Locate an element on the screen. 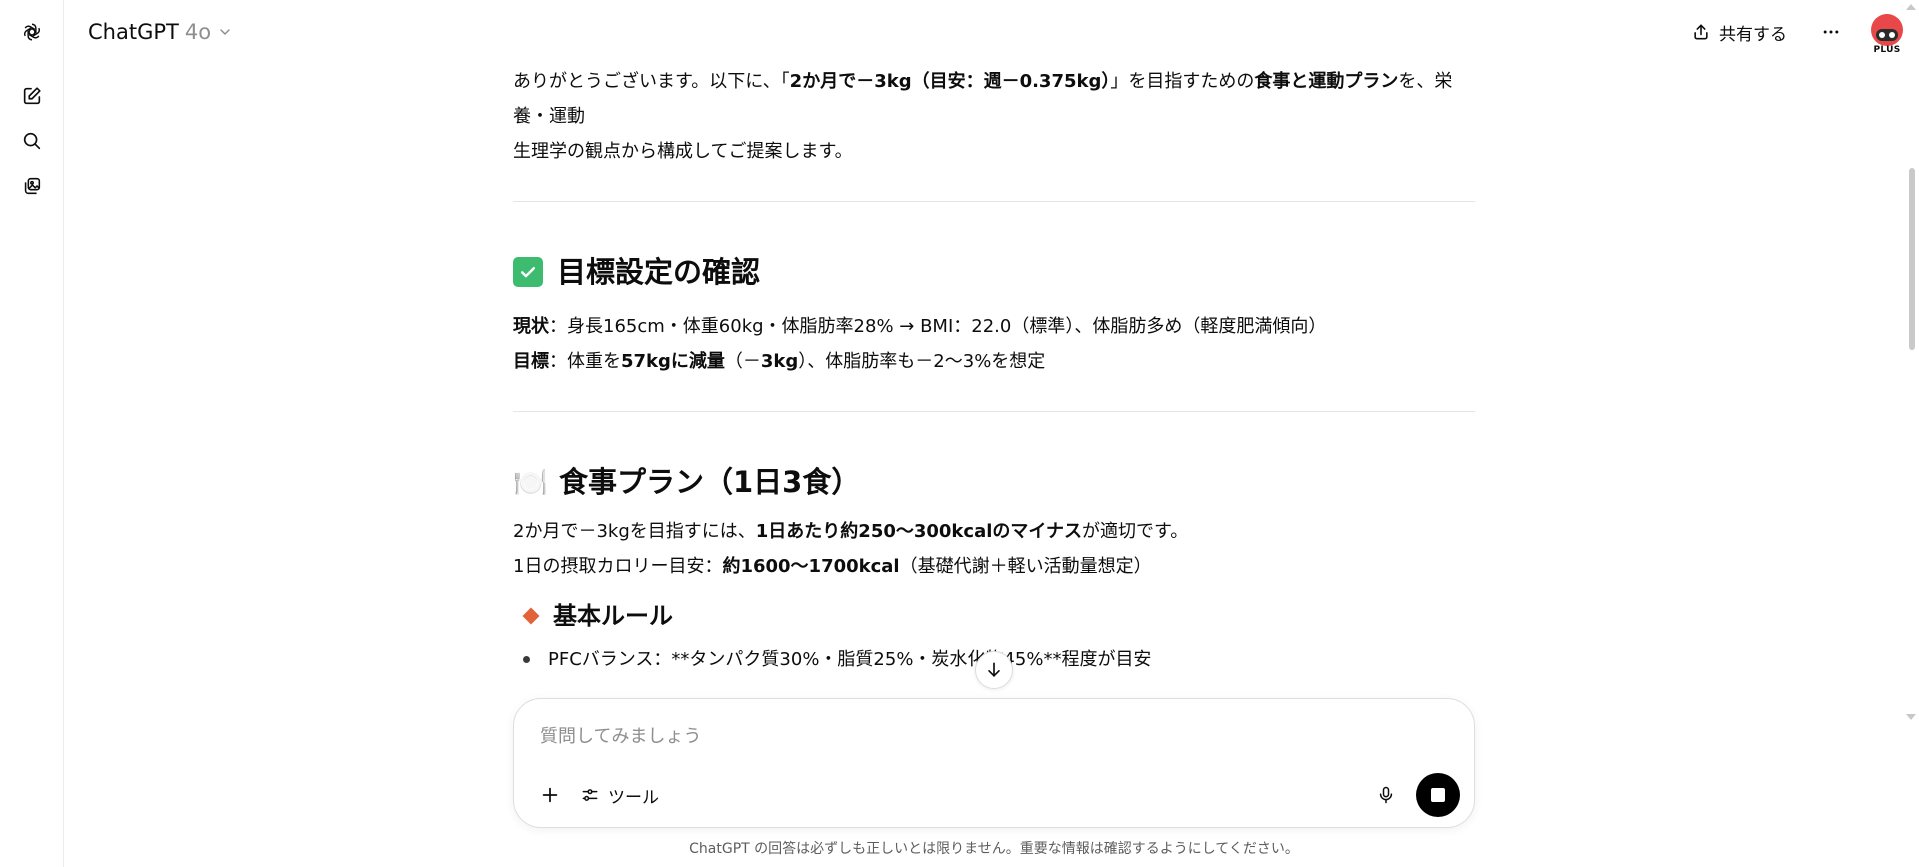 This screenshot has height=867, width=1919. chevron-down-icon is located at coordinates (225, 32).